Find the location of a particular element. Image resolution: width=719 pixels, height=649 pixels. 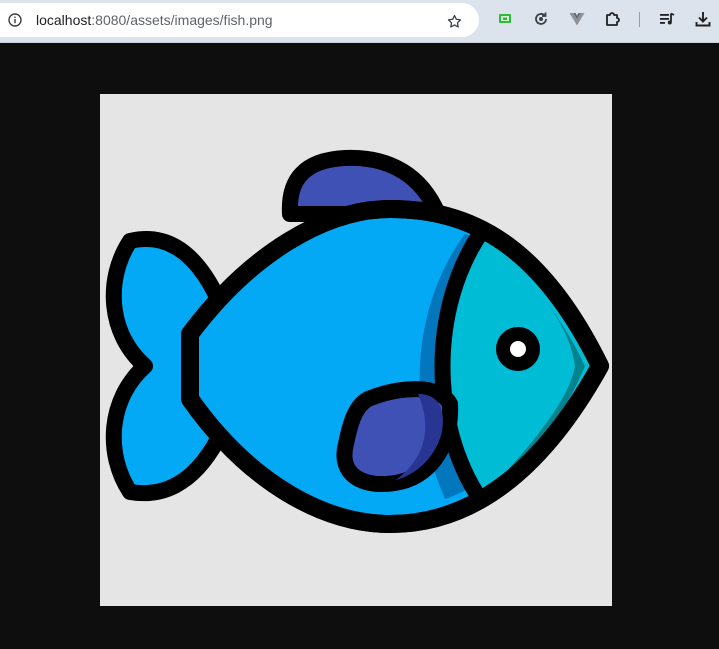

reading-list-icon is located at coordinates (667, 19).